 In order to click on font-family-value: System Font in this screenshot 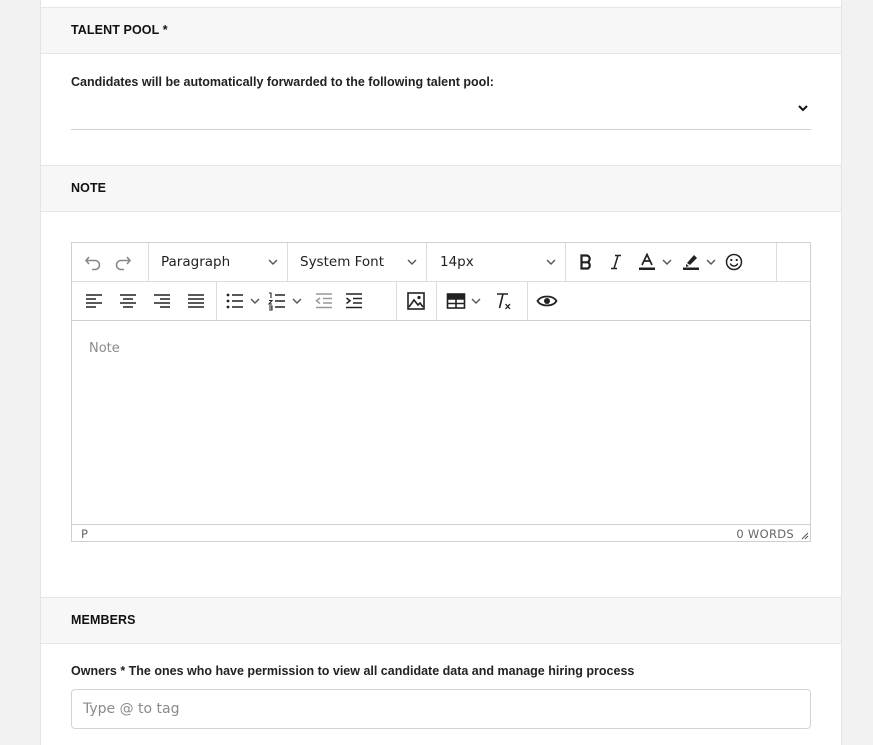, I will do `click(342, 262)`.